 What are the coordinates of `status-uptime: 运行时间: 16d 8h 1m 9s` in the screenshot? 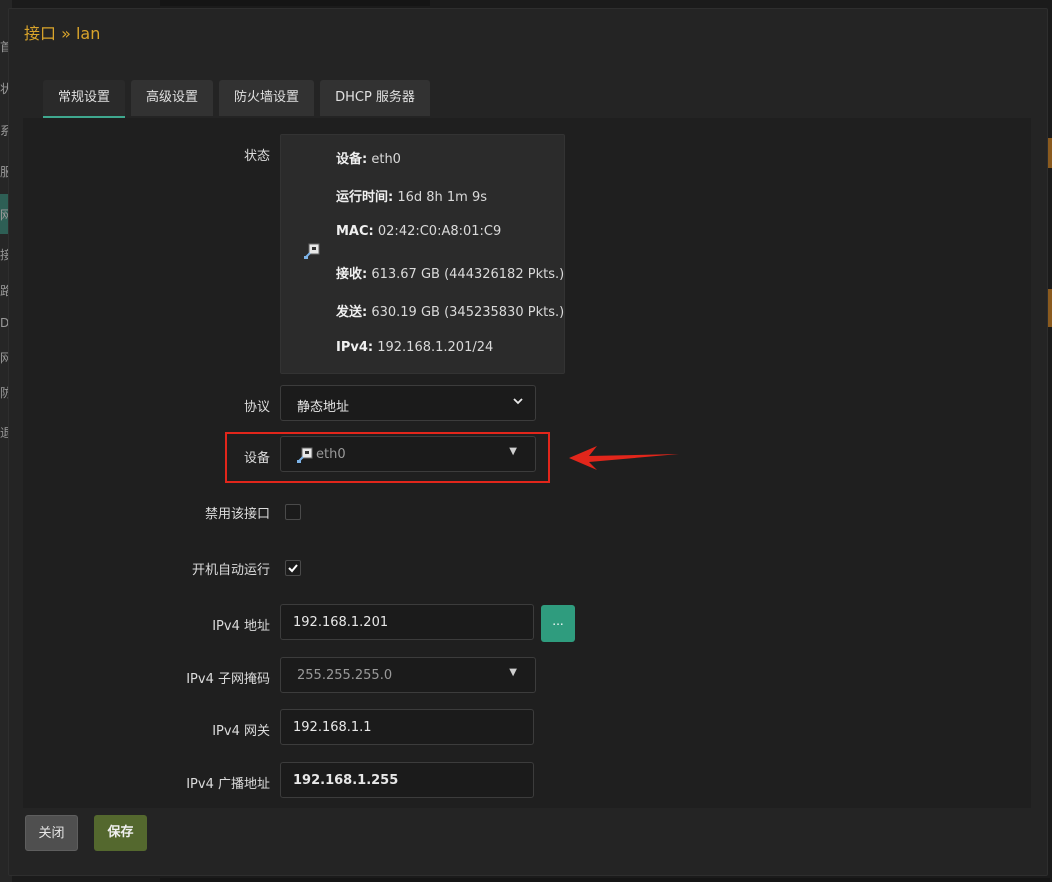 It's located at (411, 195).